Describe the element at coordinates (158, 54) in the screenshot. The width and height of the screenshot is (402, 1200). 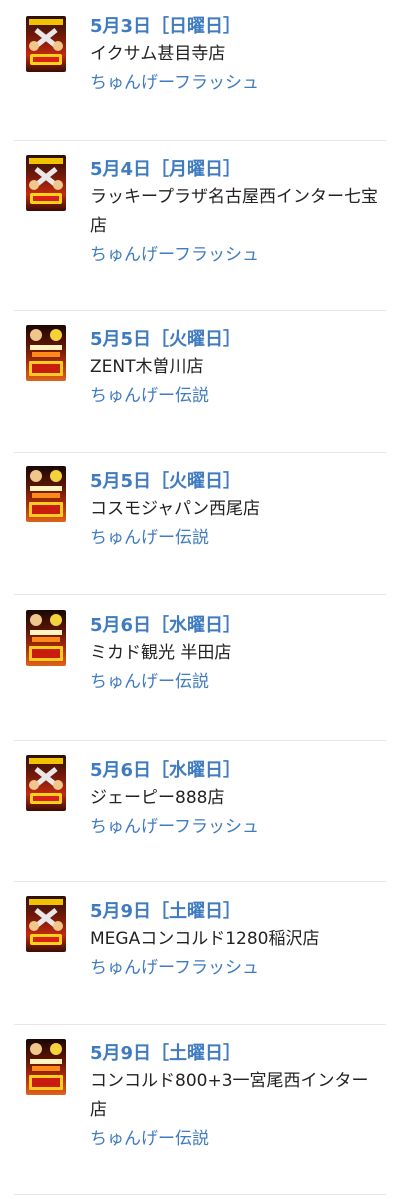
I see `store-name: イクサム甚目寺店` at that location.